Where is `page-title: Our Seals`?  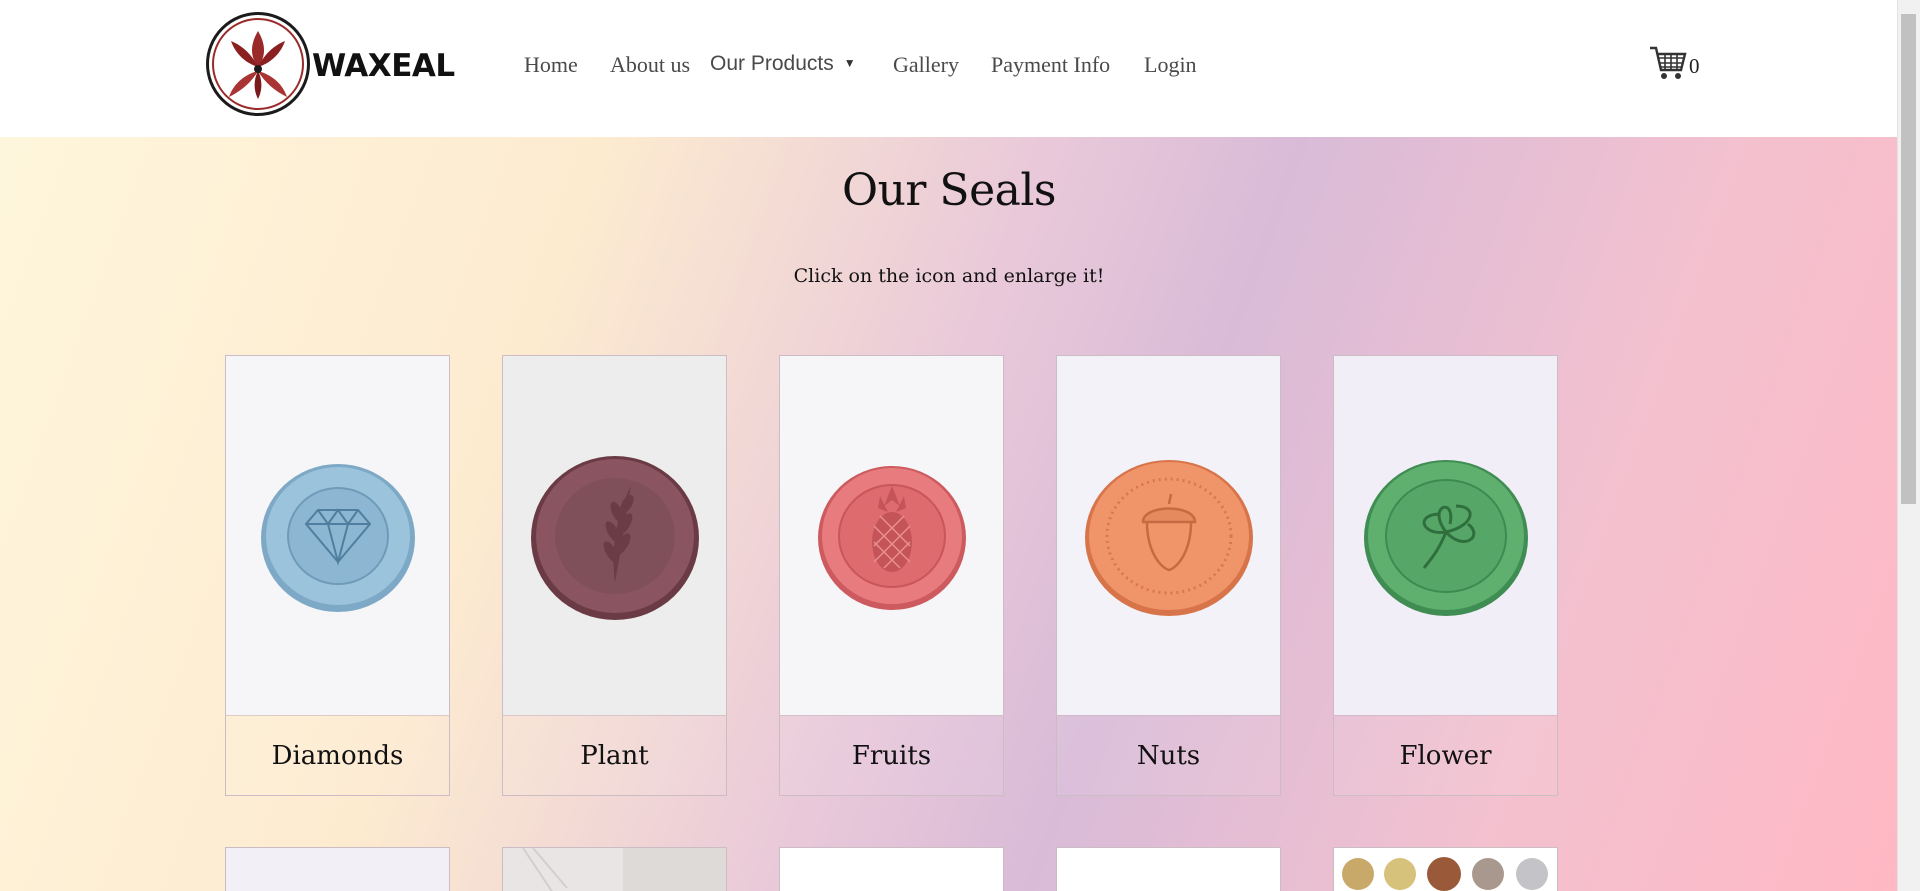 page-title: Our Seals is located at coordinates (949, 190).